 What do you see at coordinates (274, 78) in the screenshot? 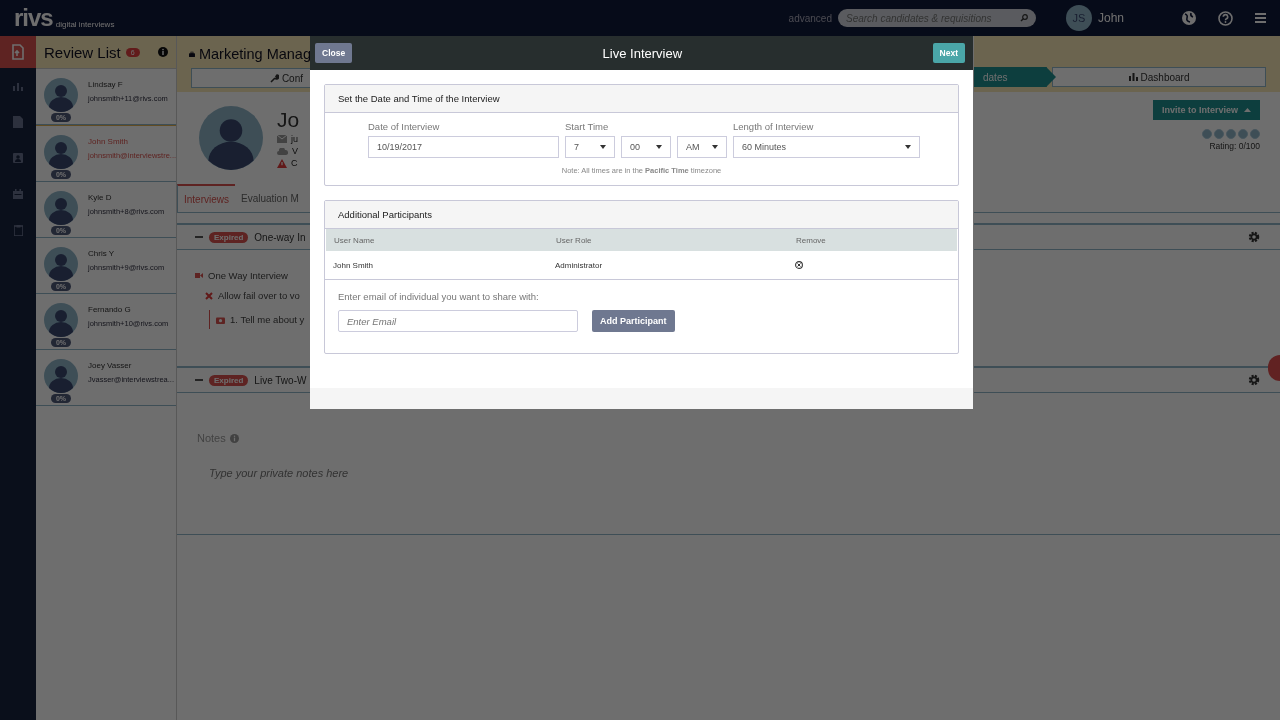
I see `wrench-icon` at bounding box center [274, 78].